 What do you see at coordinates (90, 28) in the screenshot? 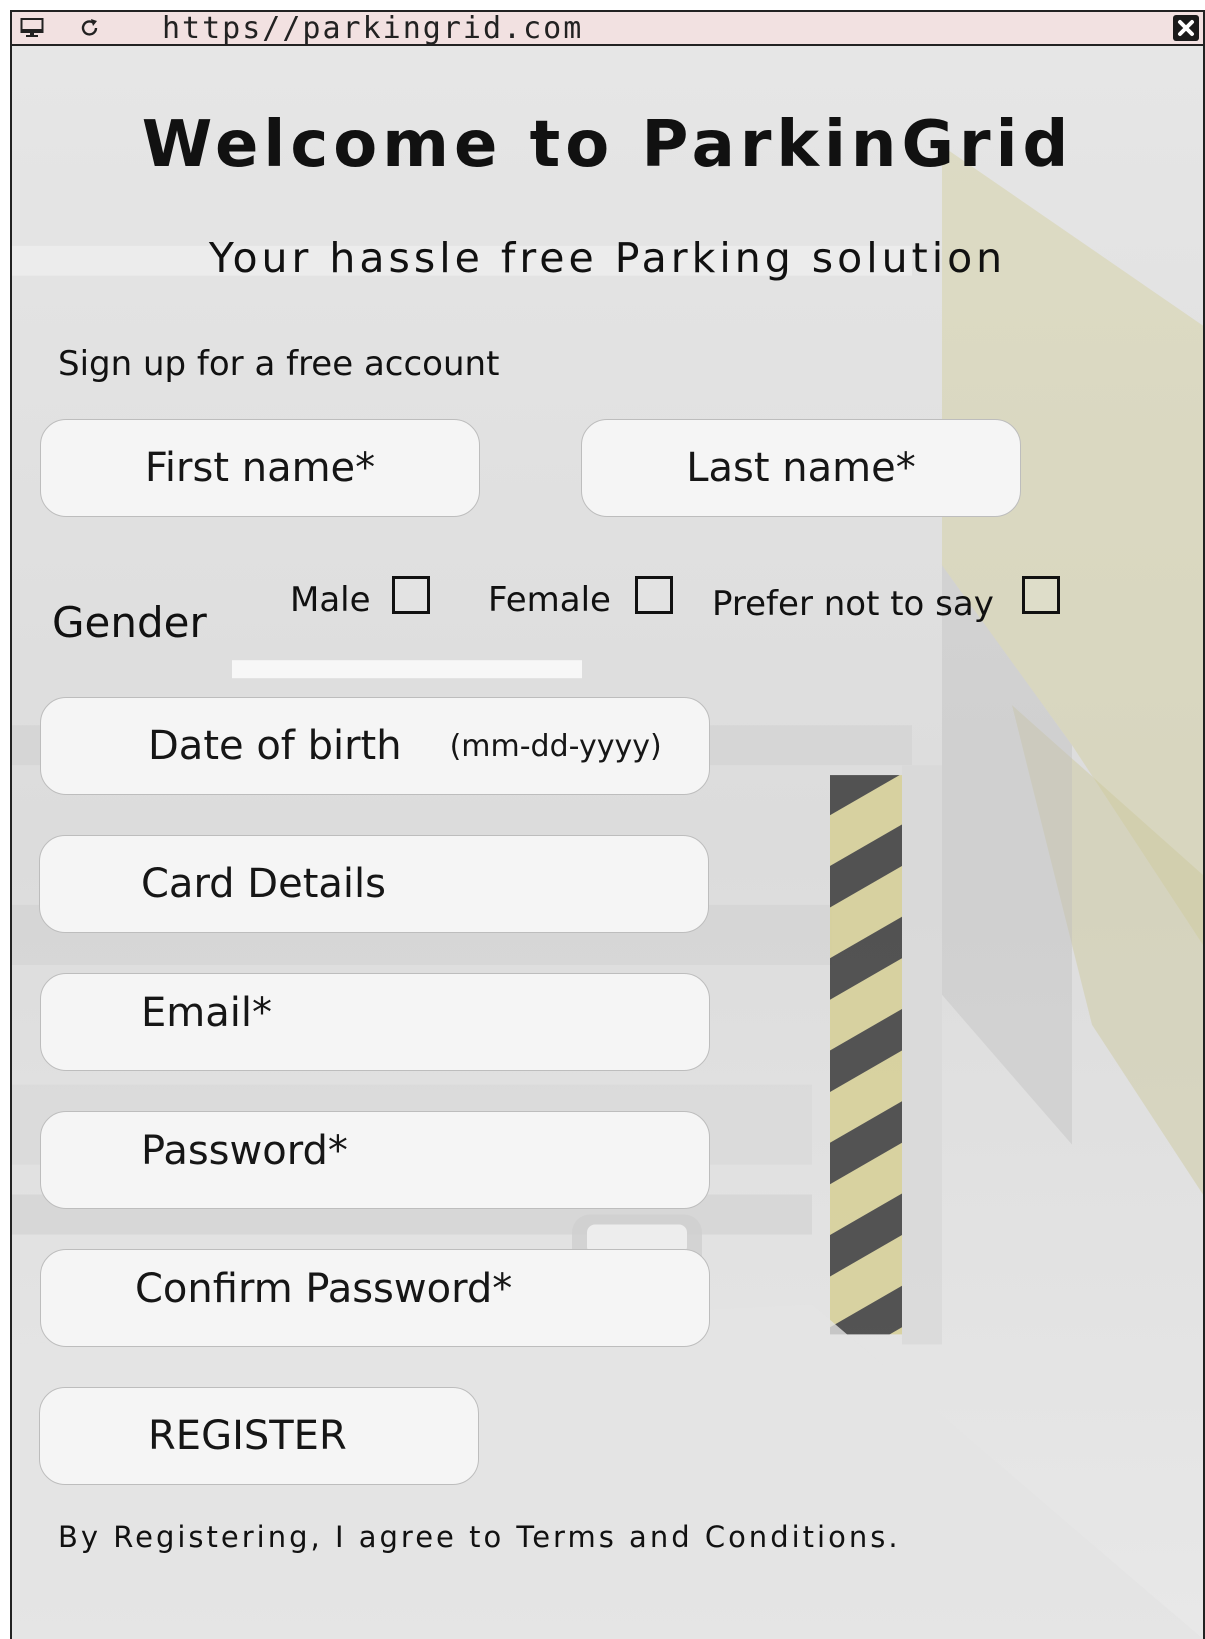
I see `reload-icon` at bounding box center [90, 28].